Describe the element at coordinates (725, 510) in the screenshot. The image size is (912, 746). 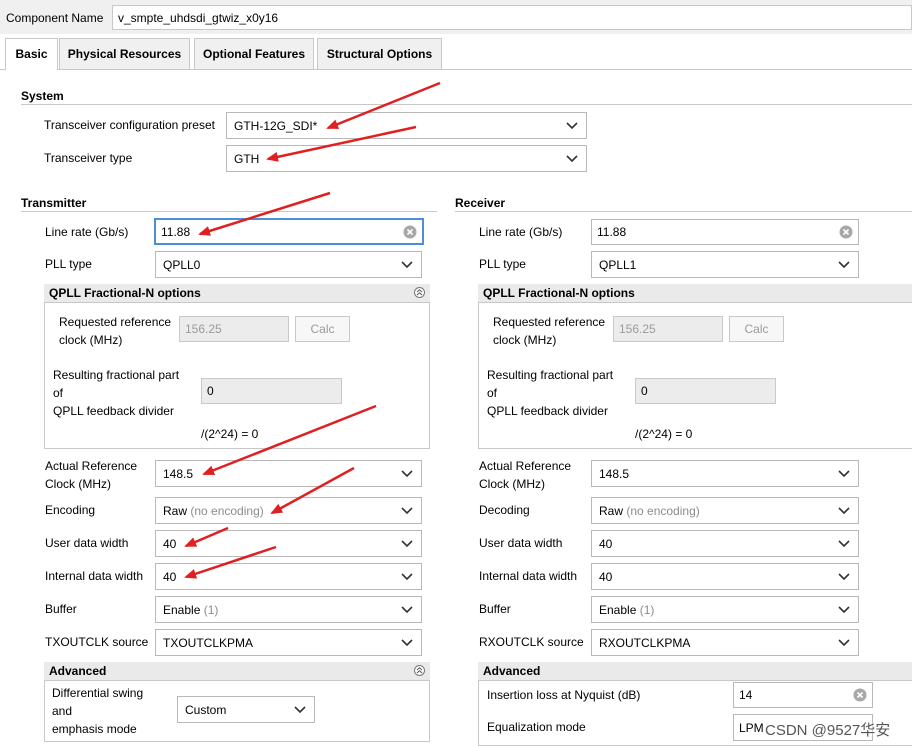
I see `rx-decoding-dropdown: Raw (no encoding)` at that location.